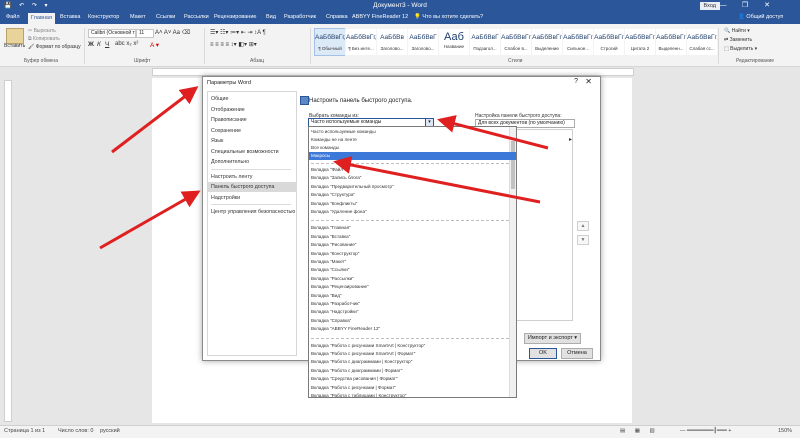 The height and width of the screenshot is (438, 800). Describe the element at coordinates (252, 177) in the screenshot. I see `nav-item: Настроить ленту` at that location.